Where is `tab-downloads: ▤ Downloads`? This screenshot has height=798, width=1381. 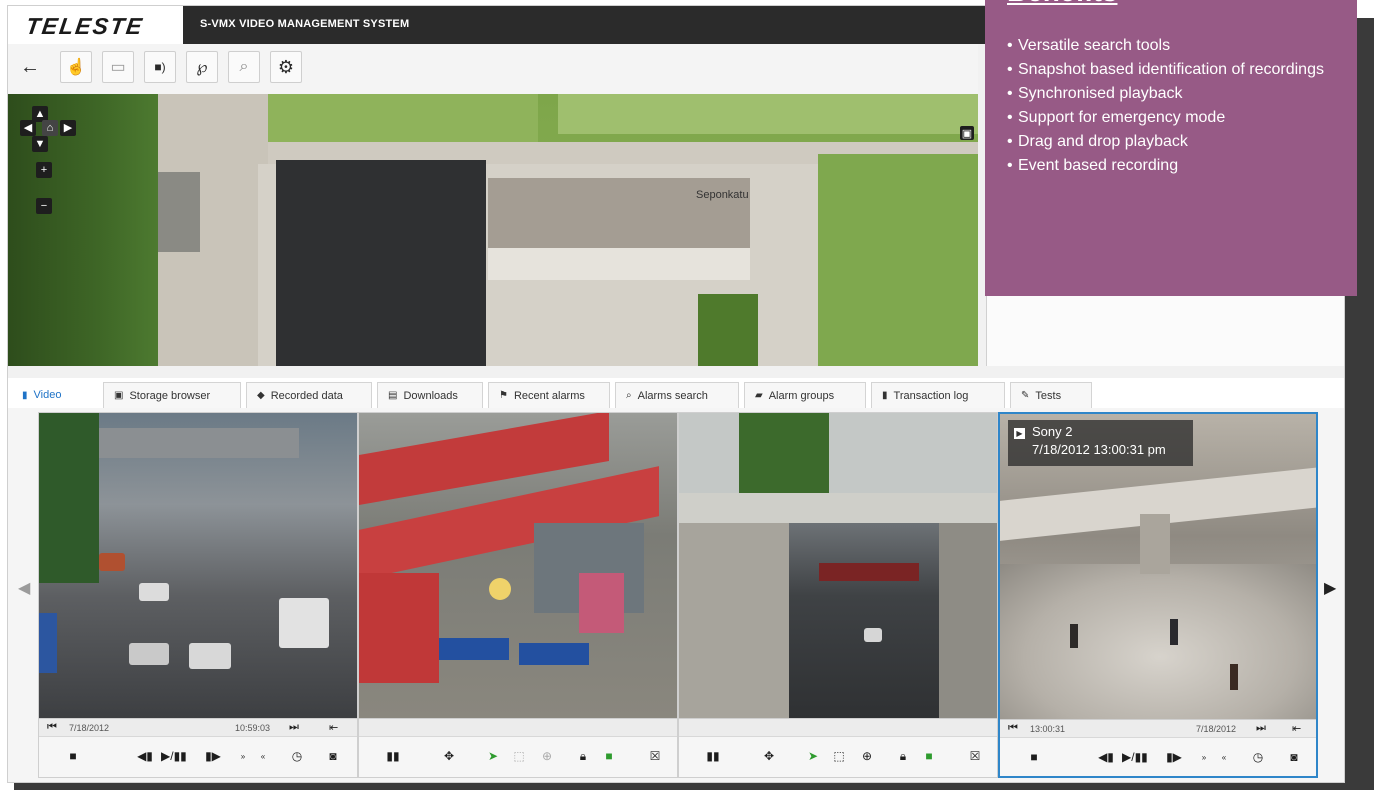
tab-downloads: ▤ Downloads is located at coordinates (430, 395).